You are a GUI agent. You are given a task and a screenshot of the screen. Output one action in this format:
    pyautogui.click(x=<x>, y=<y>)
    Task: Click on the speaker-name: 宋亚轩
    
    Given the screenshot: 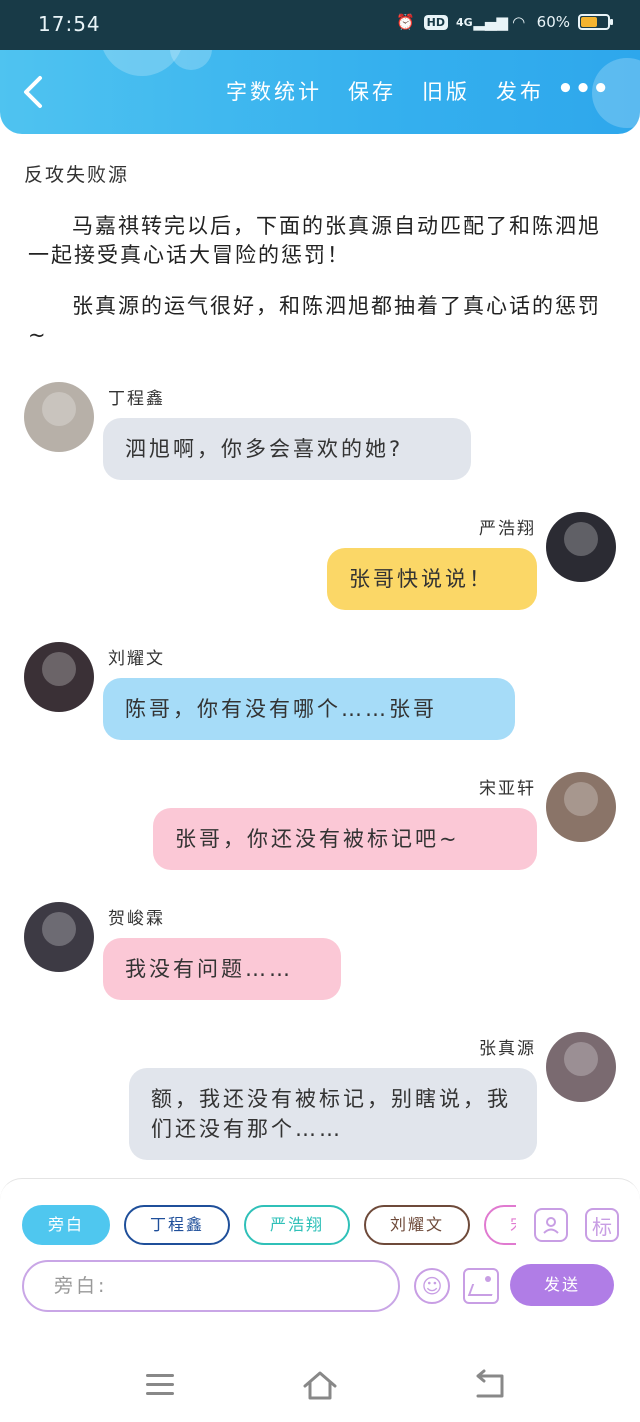 What is the action you would take?
    pyautogui.click(x=507, y=789)
    